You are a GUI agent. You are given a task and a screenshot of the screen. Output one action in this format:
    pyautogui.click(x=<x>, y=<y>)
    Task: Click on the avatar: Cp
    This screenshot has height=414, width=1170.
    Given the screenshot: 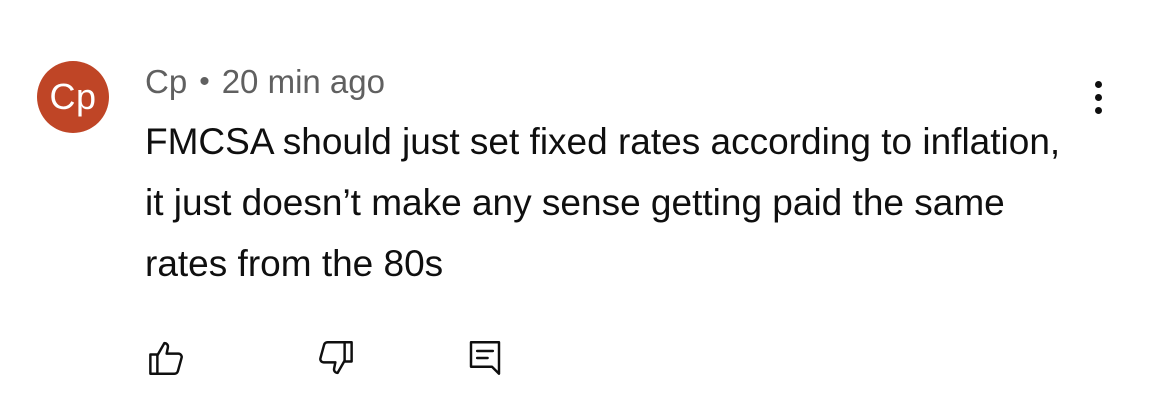 What is the action you would take?
    pyautogui.click(x=73, y=97)
    